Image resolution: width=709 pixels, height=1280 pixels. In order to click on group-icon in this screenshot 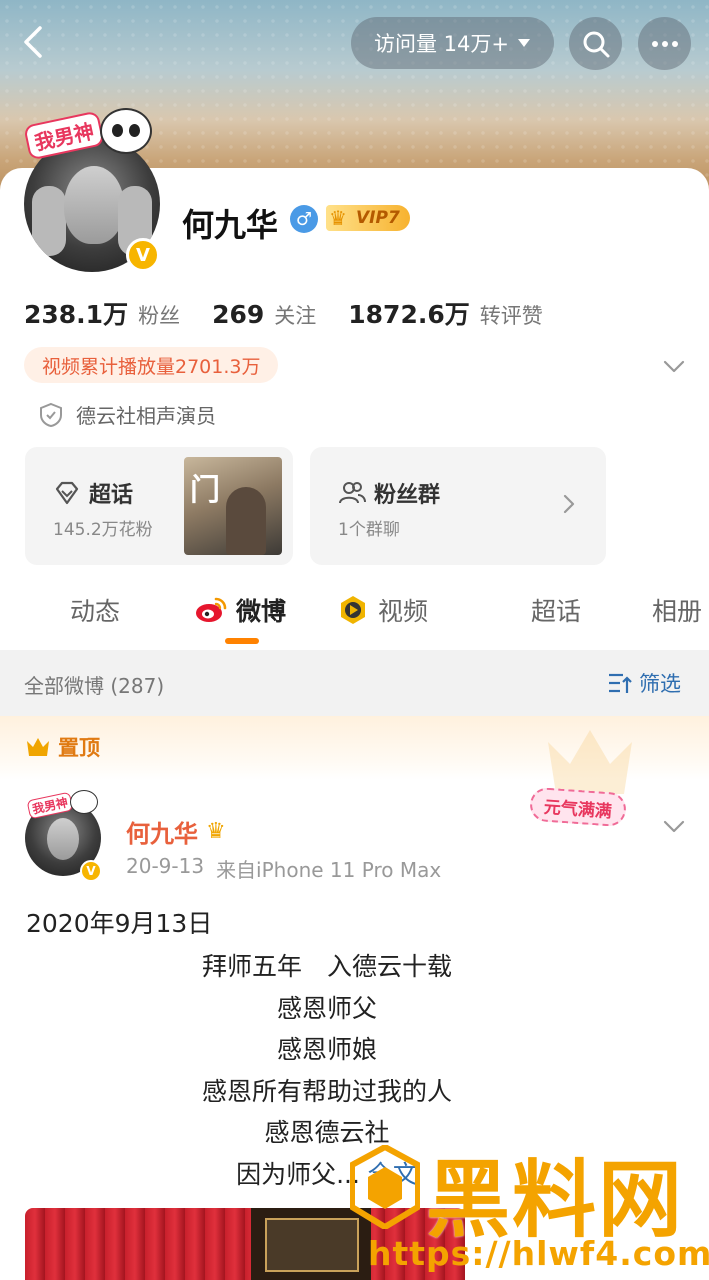, I will do `click(352, 493)`.